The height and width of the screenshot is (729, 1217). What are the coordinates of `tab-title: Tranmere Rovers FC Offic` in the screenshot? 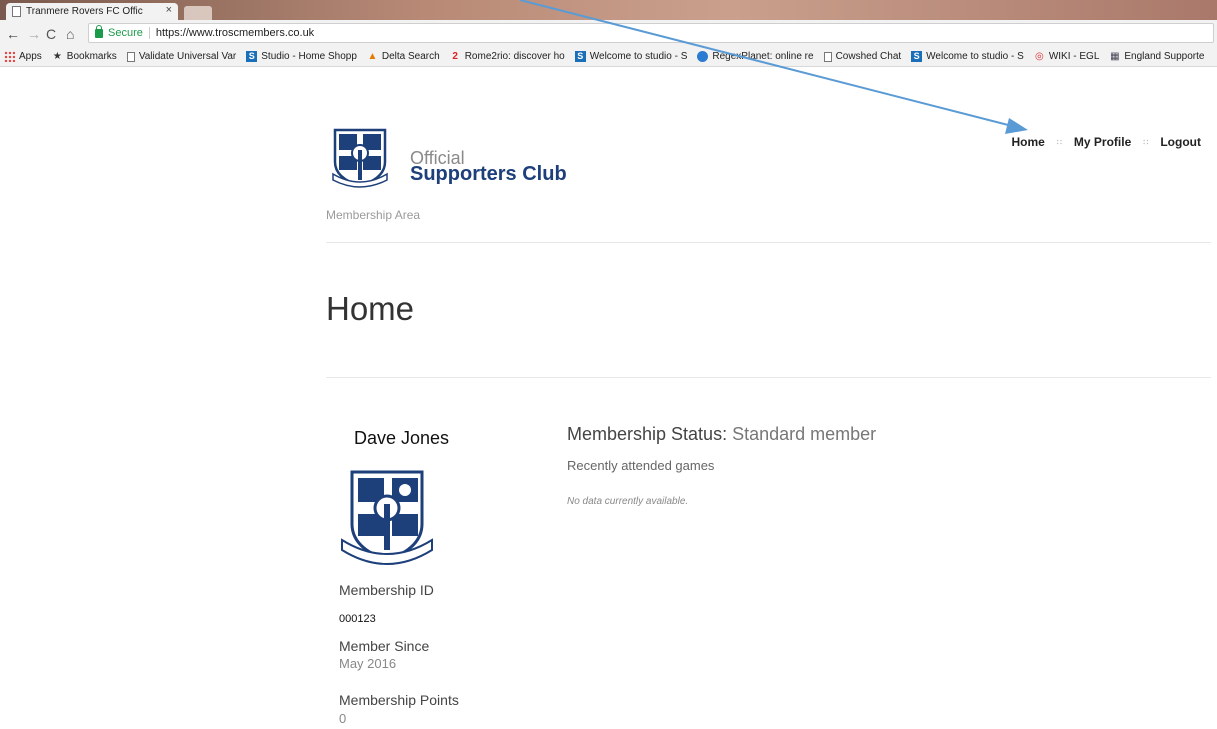 It's located at (84, 11).